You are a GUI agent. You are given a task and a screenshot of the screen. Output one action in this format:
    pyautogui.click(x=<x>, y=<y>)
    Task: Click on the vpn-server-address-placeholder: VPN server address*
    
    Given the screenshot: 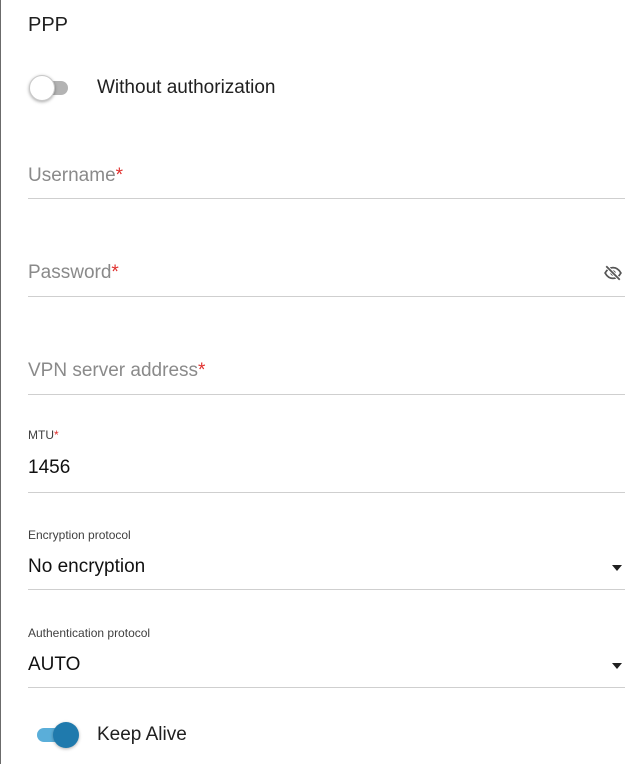 What is the action you would take?
    pyautogui.click(x=117, y=370)
    